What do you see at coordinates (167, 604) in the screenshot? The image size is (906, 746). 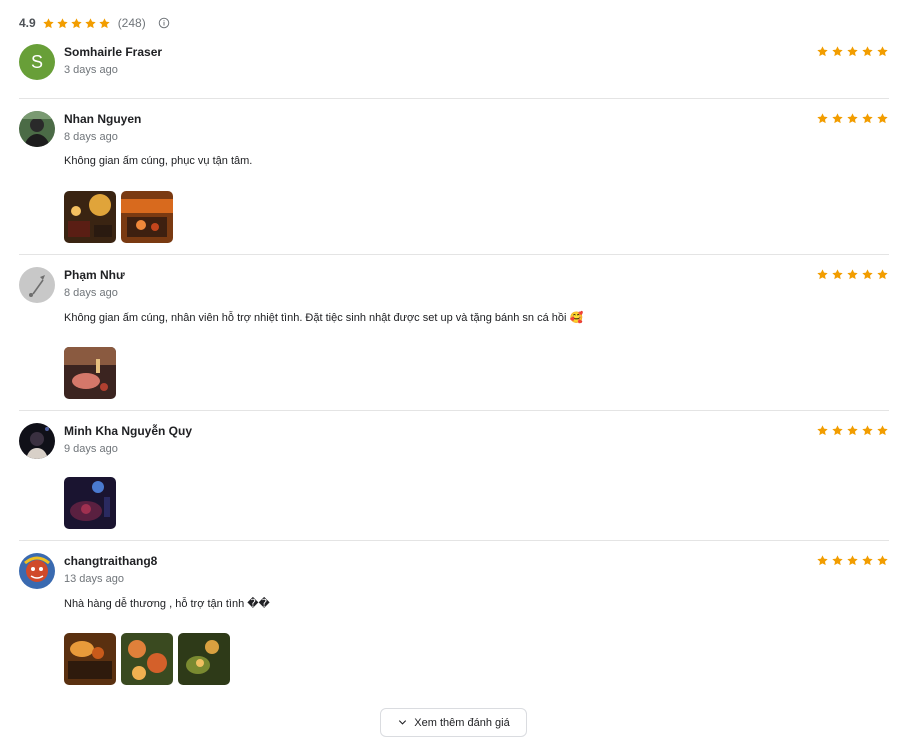 I see `review-text: Nhà hàng dễ thương , hỗ trợ tận tình ��` at bounding box center [167, 604].